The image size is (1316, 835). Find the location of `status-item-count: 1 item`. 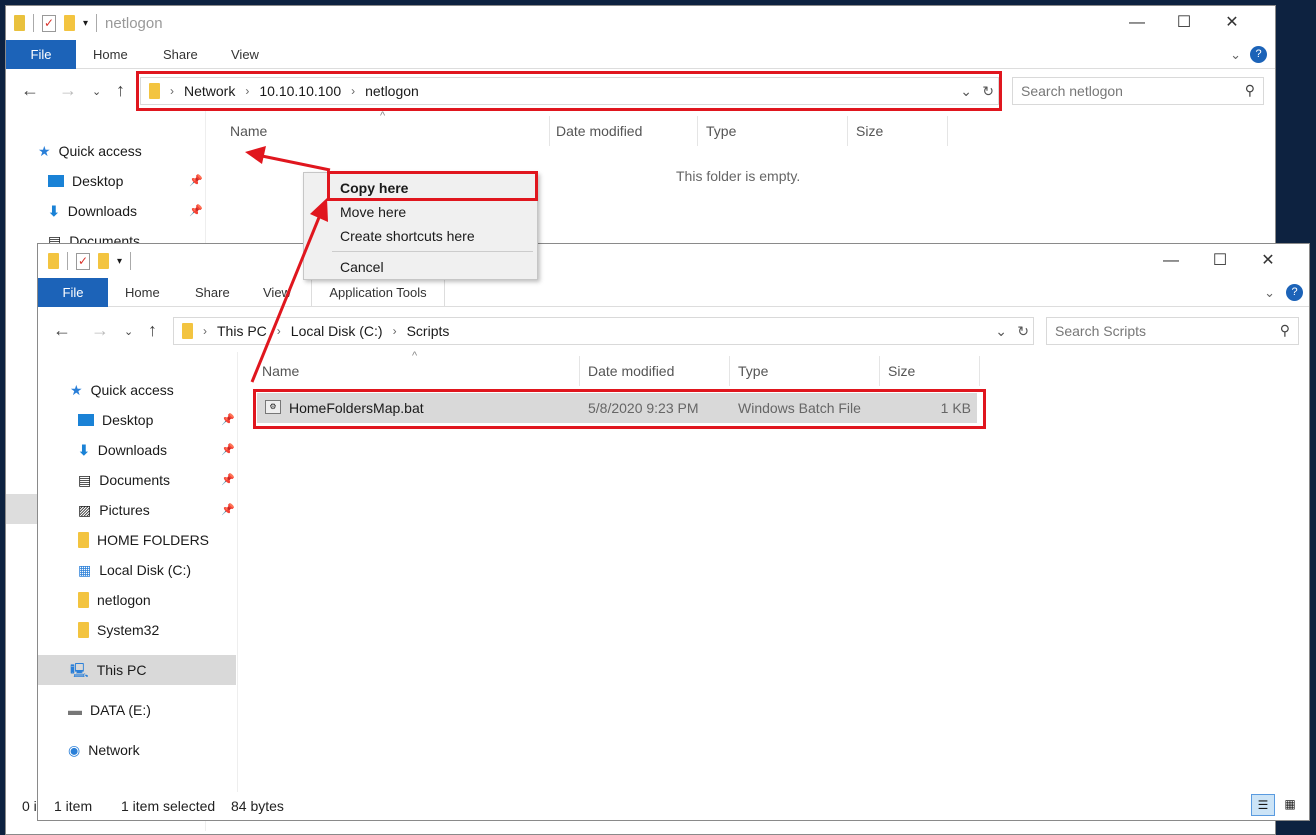

status-item-count: 1 item is located at coordinates (73, 806).